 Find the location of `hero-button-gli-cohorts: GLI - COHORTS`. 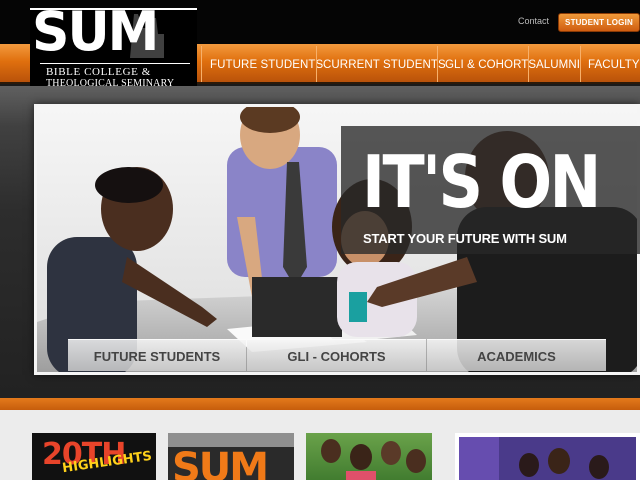

hero-button-gli-cohorts: GLI - COHORTS is located at coordinates (336, 355).